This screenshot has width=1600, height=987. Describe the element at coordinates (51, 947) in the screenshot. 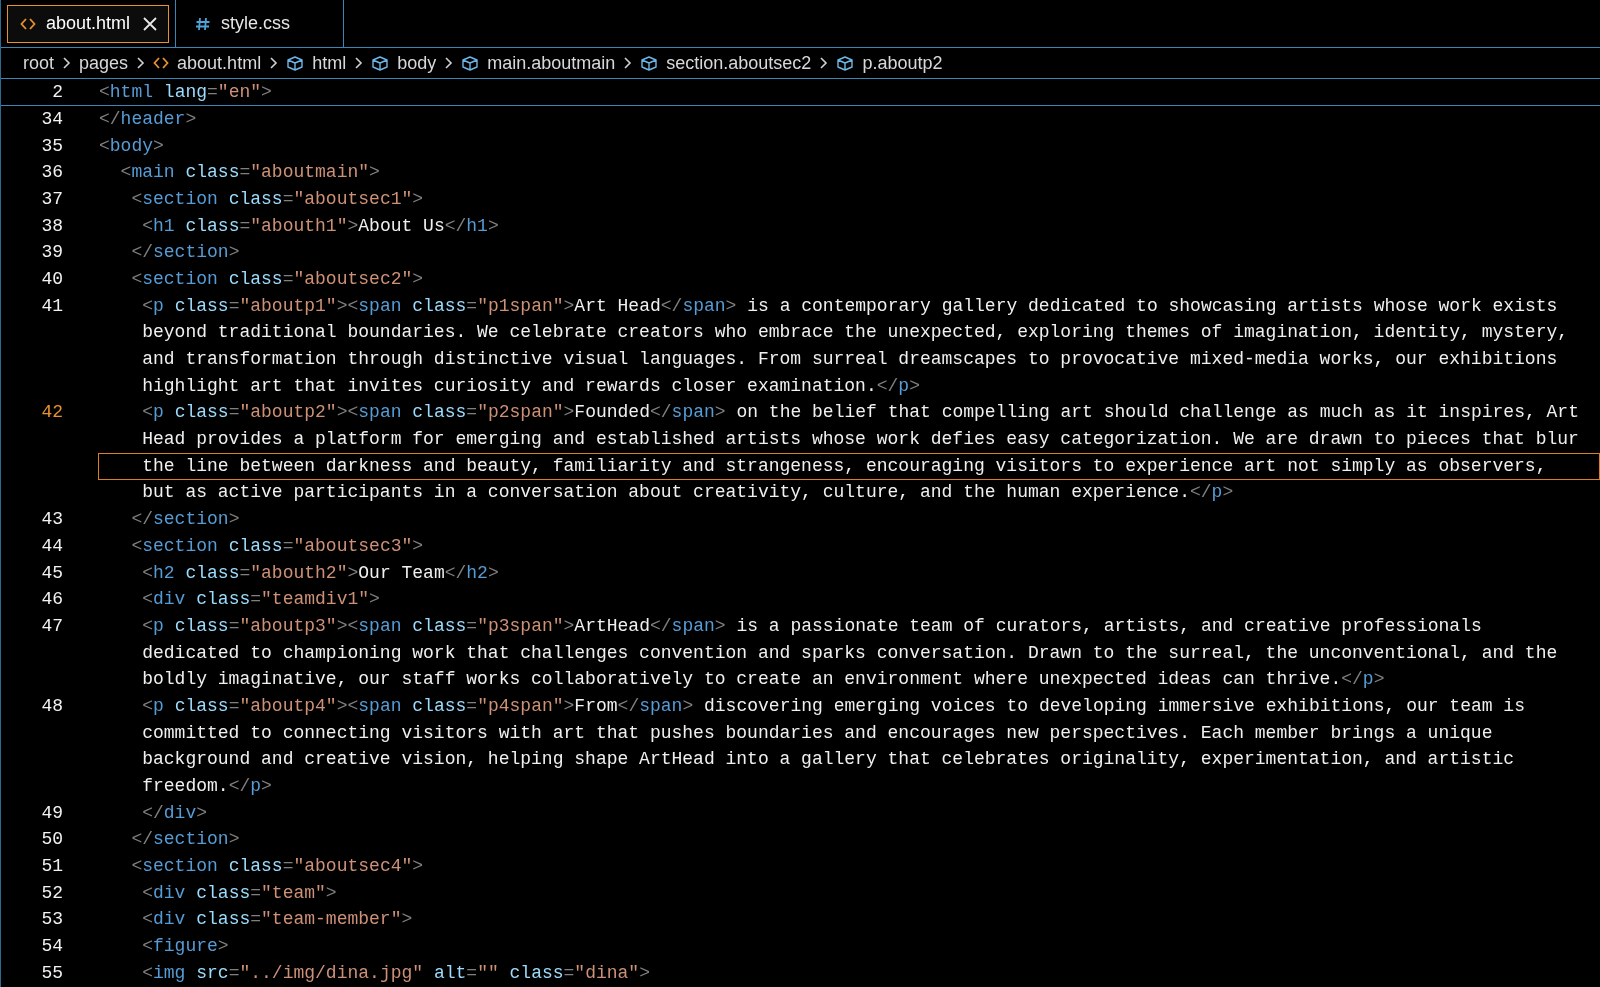

I see `line-number: 54` at that location.